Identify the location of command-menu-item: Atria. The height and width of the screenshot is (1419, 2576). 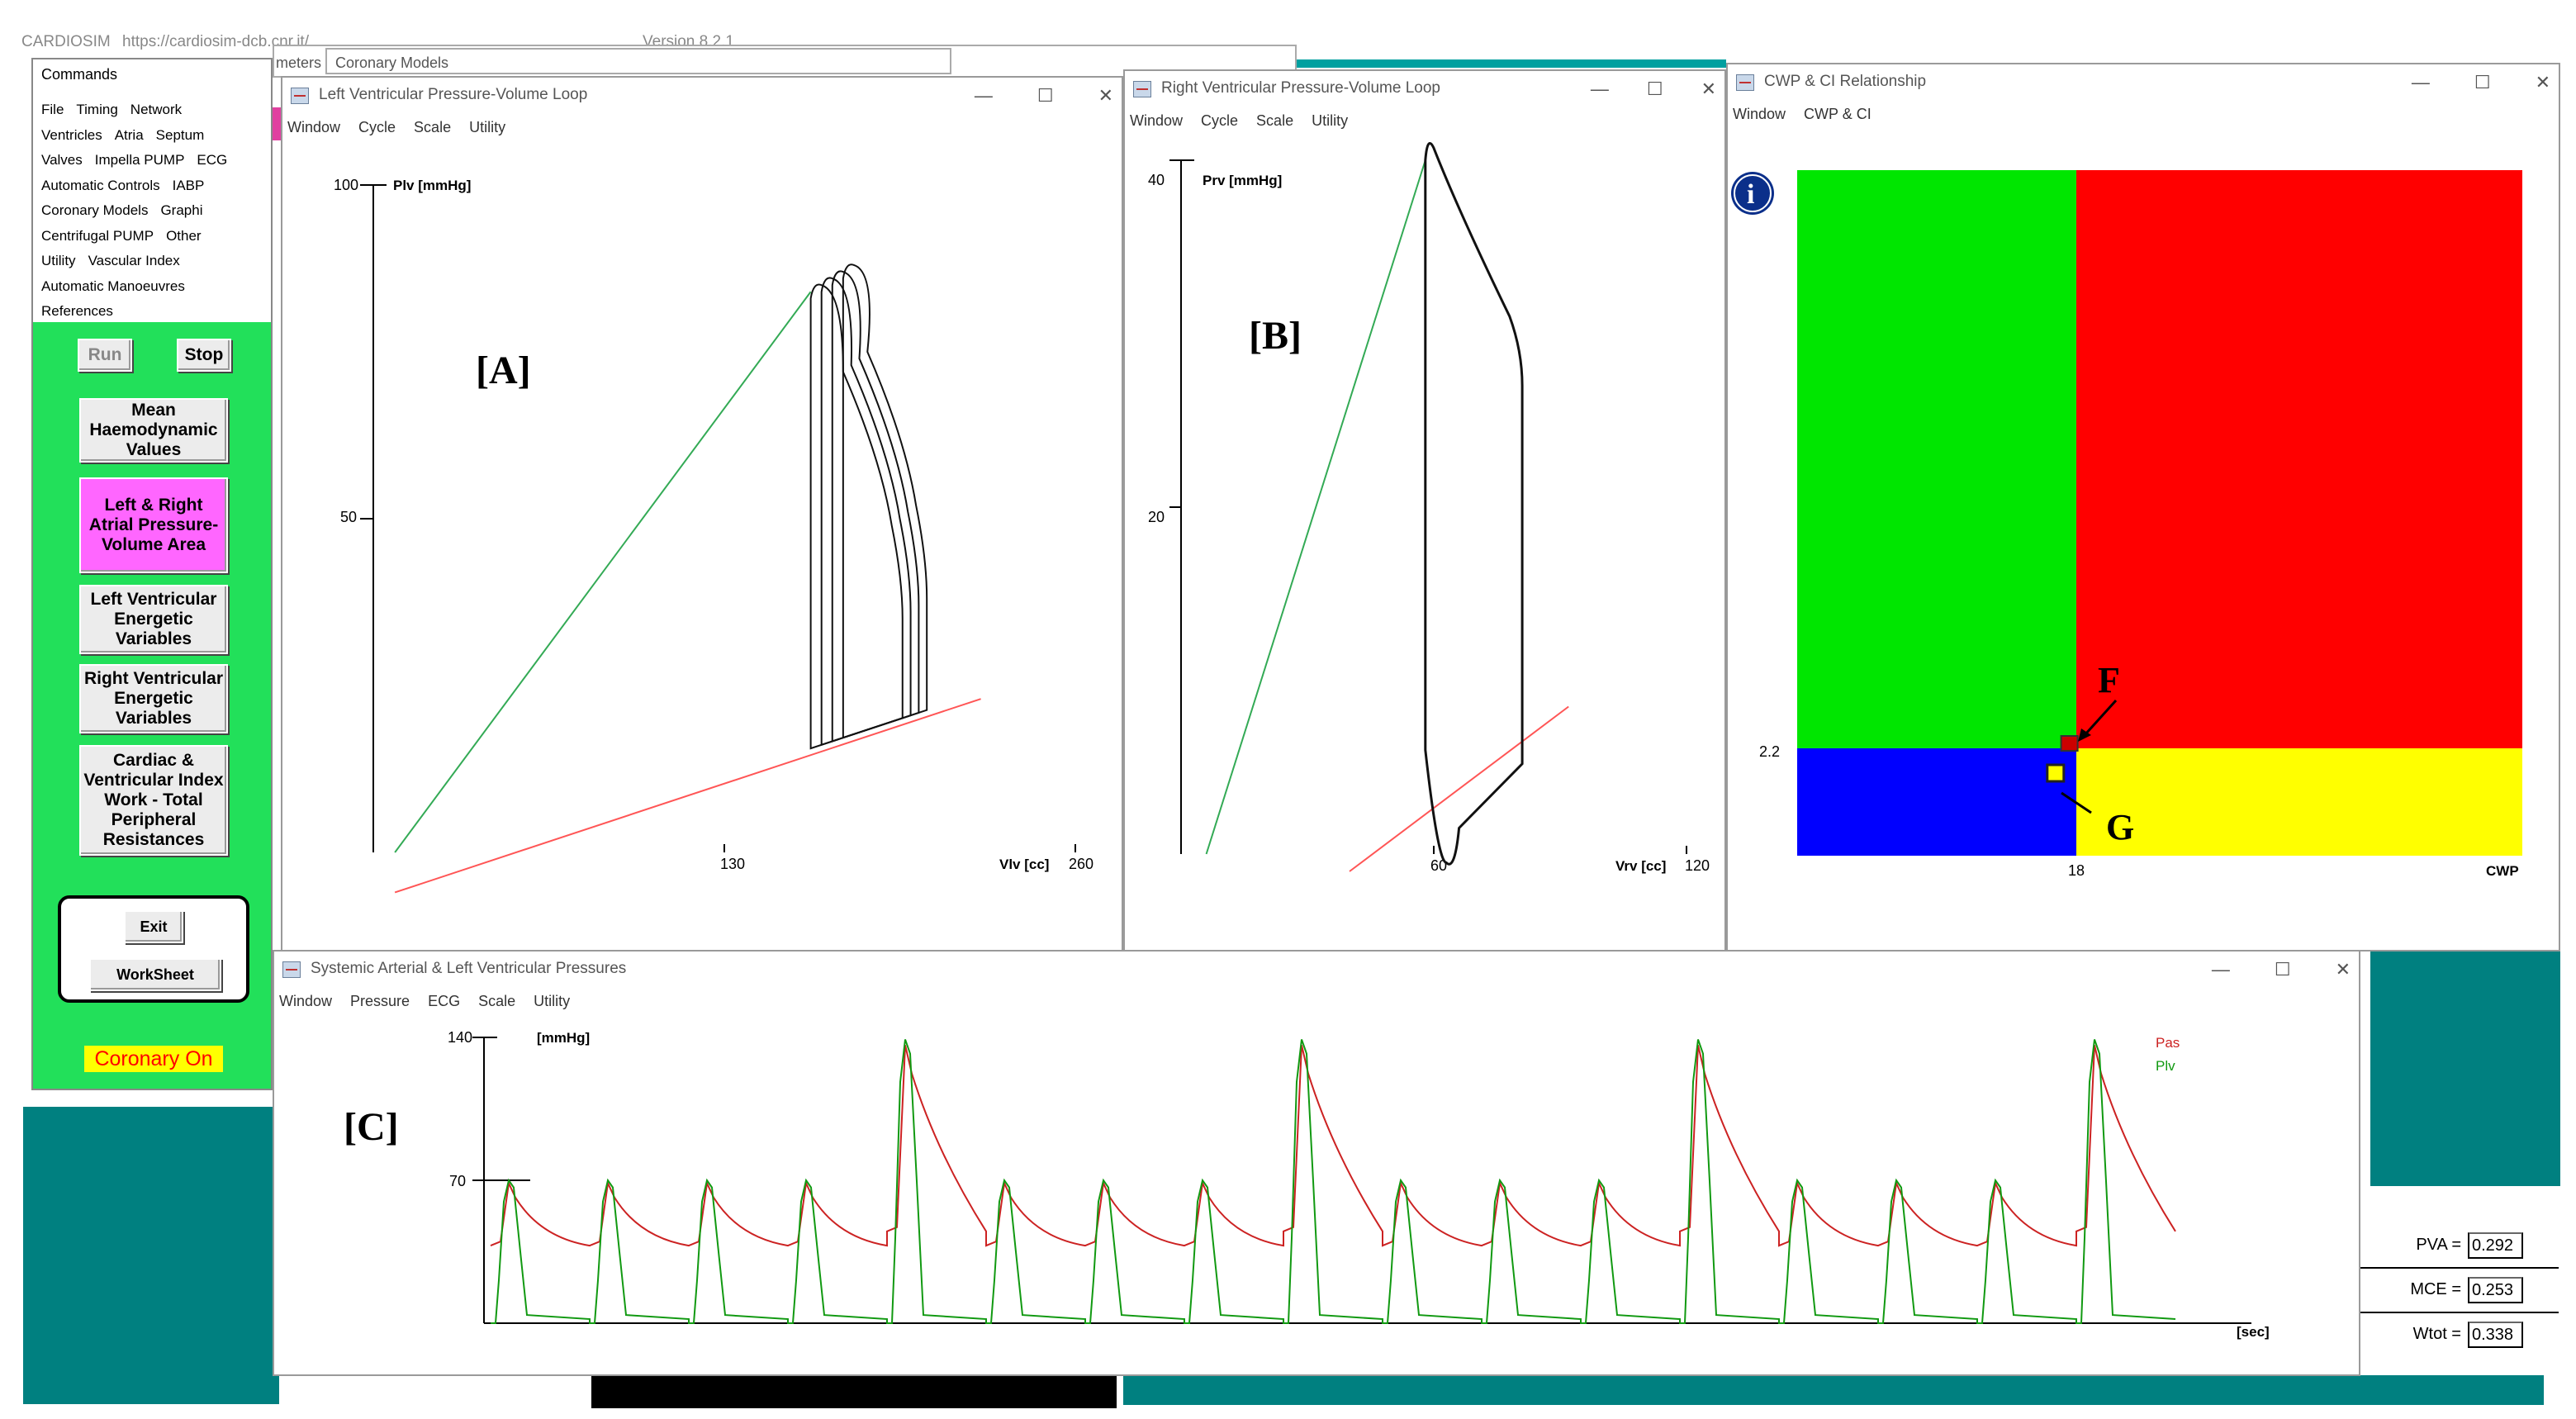
(129, 135).